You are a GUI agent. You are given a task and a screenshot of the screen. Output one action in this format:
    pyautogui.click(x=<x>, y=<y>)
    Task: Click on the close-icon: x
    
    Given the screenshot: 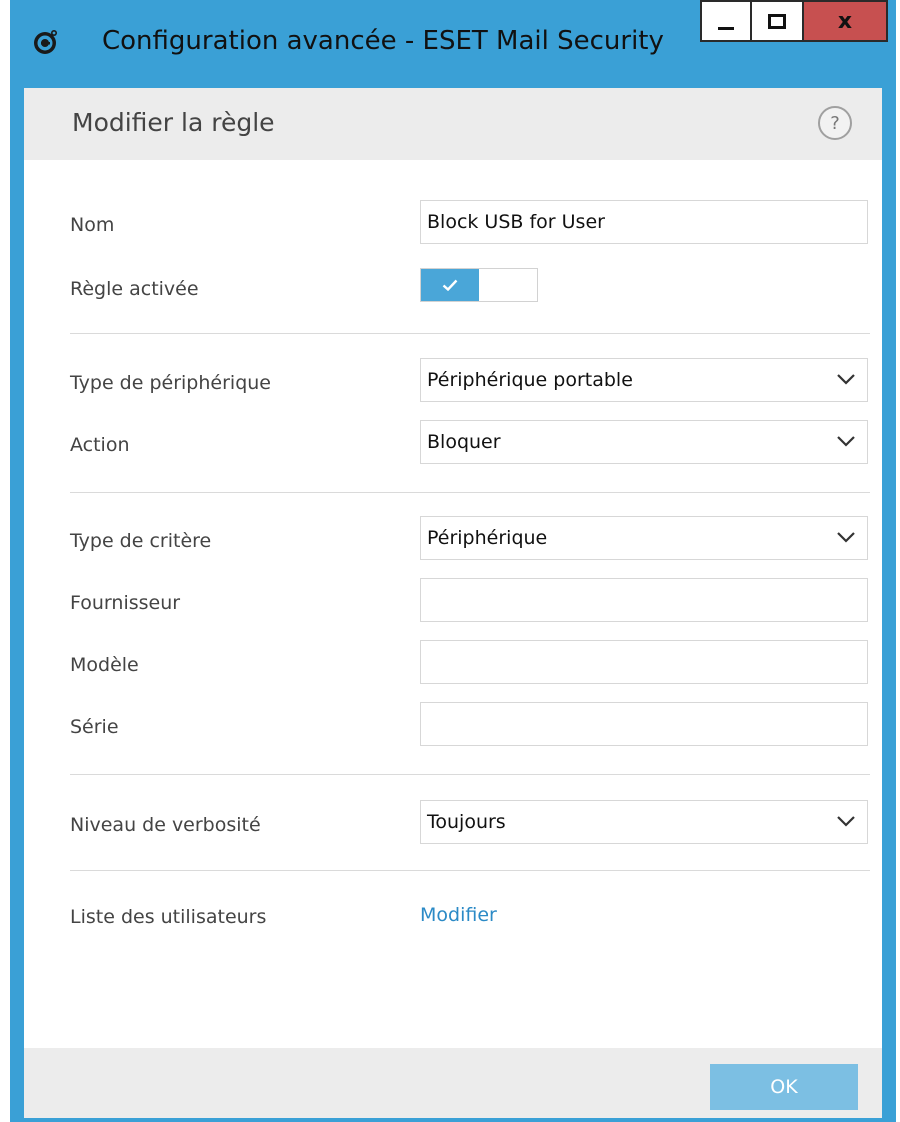 What is the action you would take?
    pyautogui.click(x=845, y=21)
    